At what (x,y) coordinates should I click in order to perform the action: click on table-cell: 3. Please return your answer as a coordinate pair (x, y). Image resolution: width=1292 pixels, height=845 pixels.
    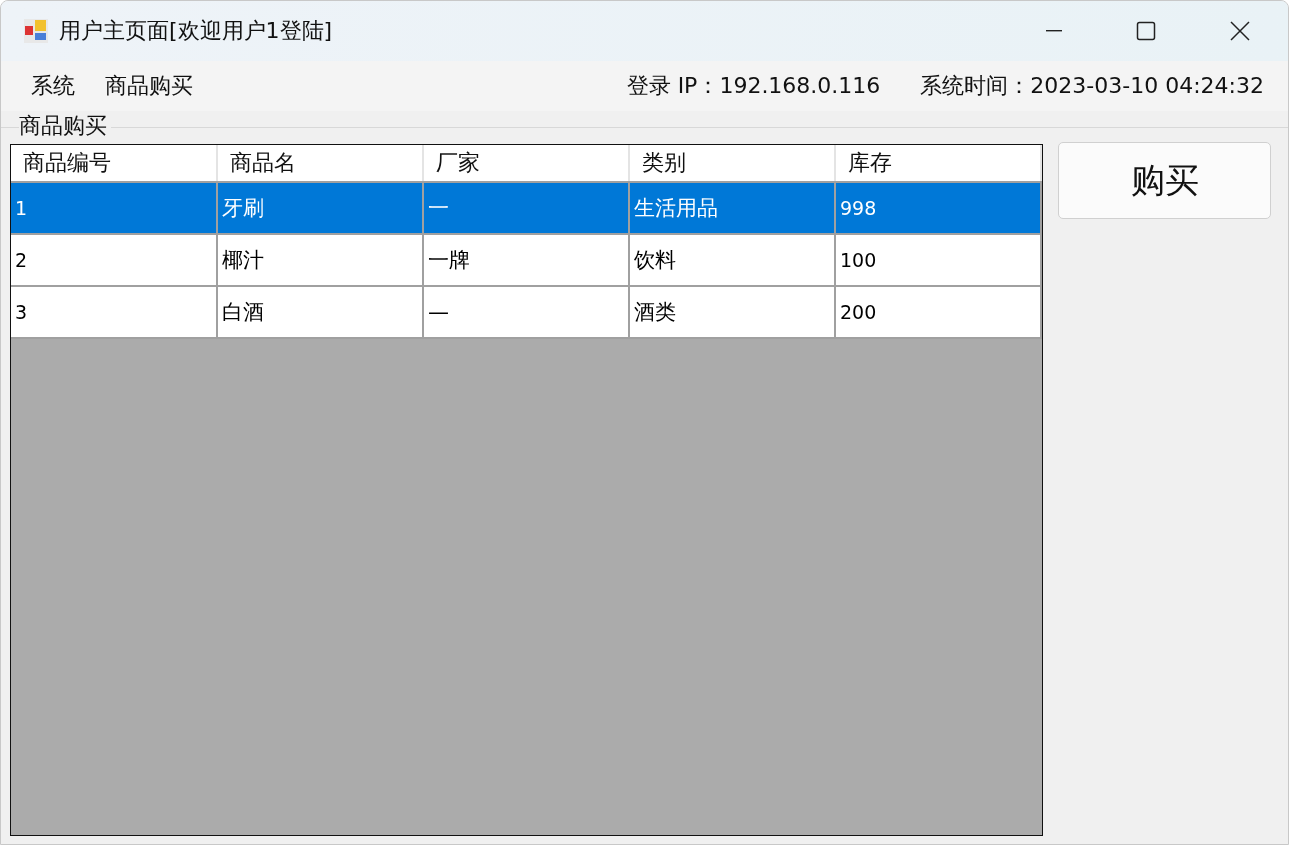
    Looking at the image, I should click on (114, 312).